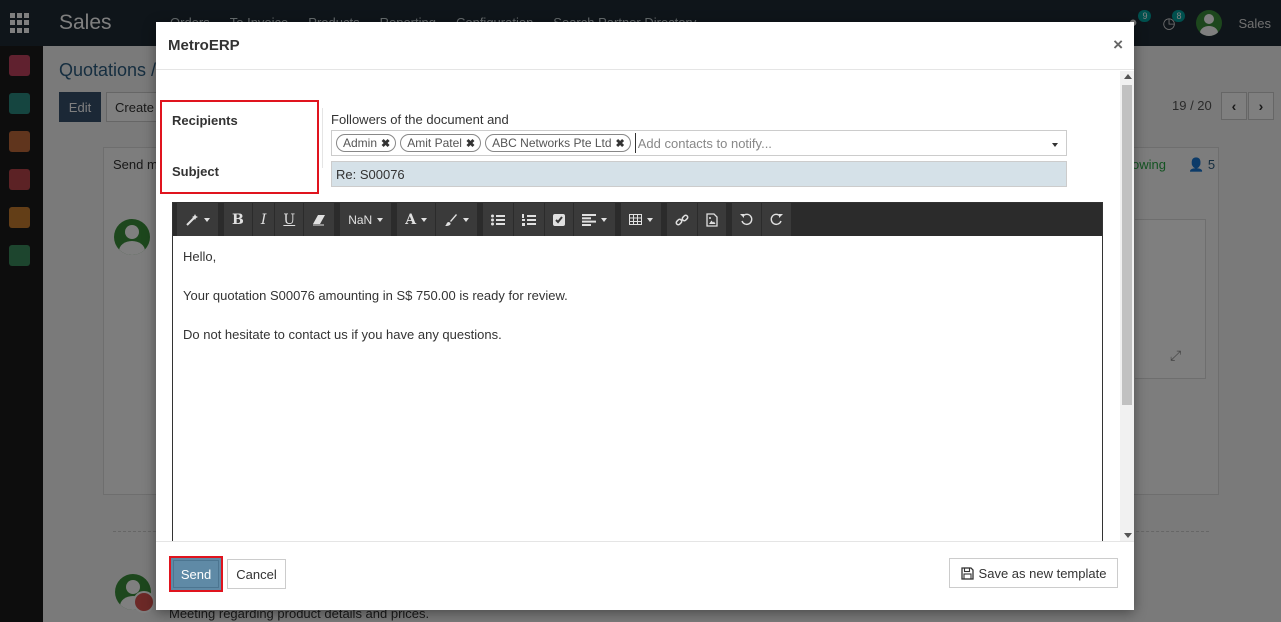 This screenshot has height=622, width=1281. Describe the element at coordinates (200, 256) in the screenshot. I see `body-greeting: Hello,` at that location.